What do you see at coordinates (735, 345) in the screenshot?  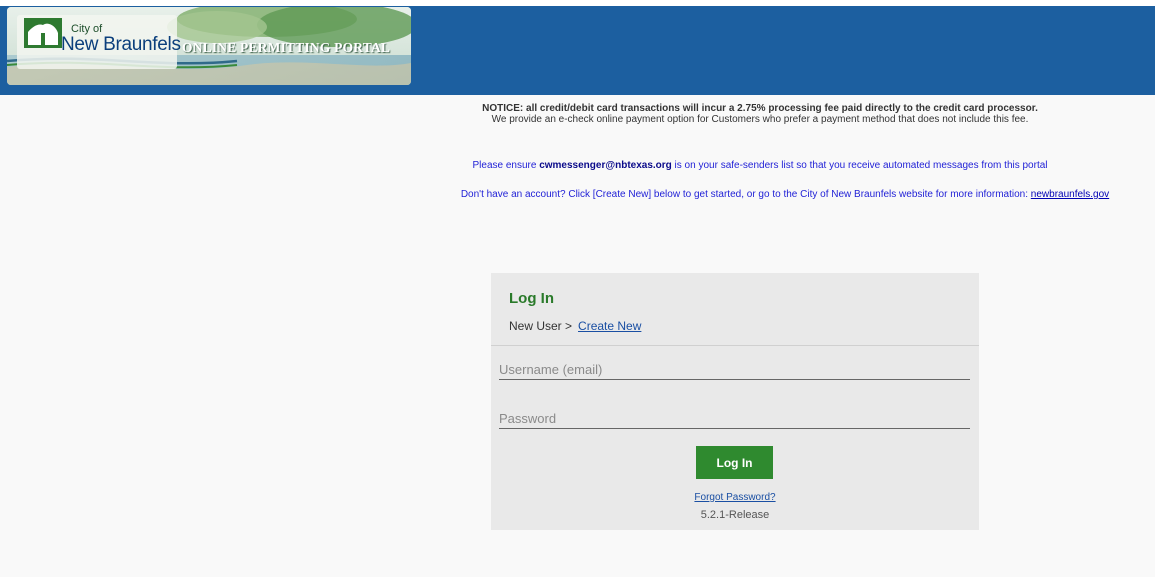 I see `panel-divider` at bounding box center [735, 345].